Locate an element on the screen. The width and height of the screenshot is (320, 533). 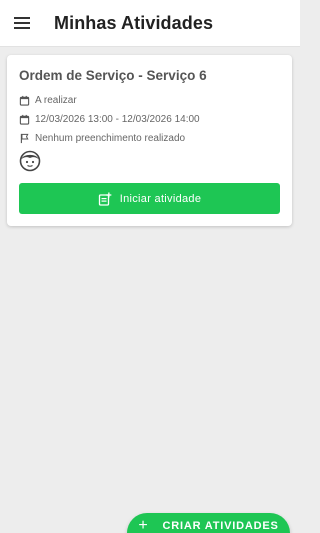
app-bar: Minhas Atividades is located at coordinates (150, 23).